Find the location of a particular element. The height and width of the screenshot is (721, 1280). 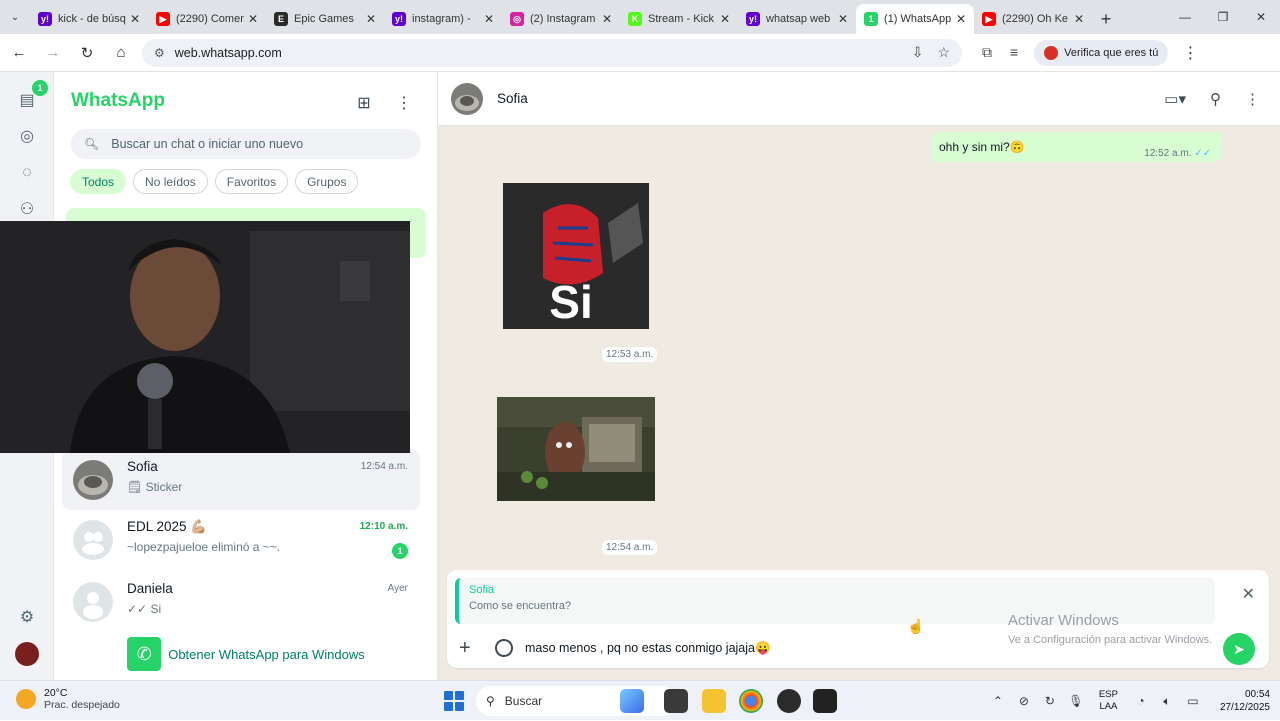

sticker-message is located at coordinates (576, 449).